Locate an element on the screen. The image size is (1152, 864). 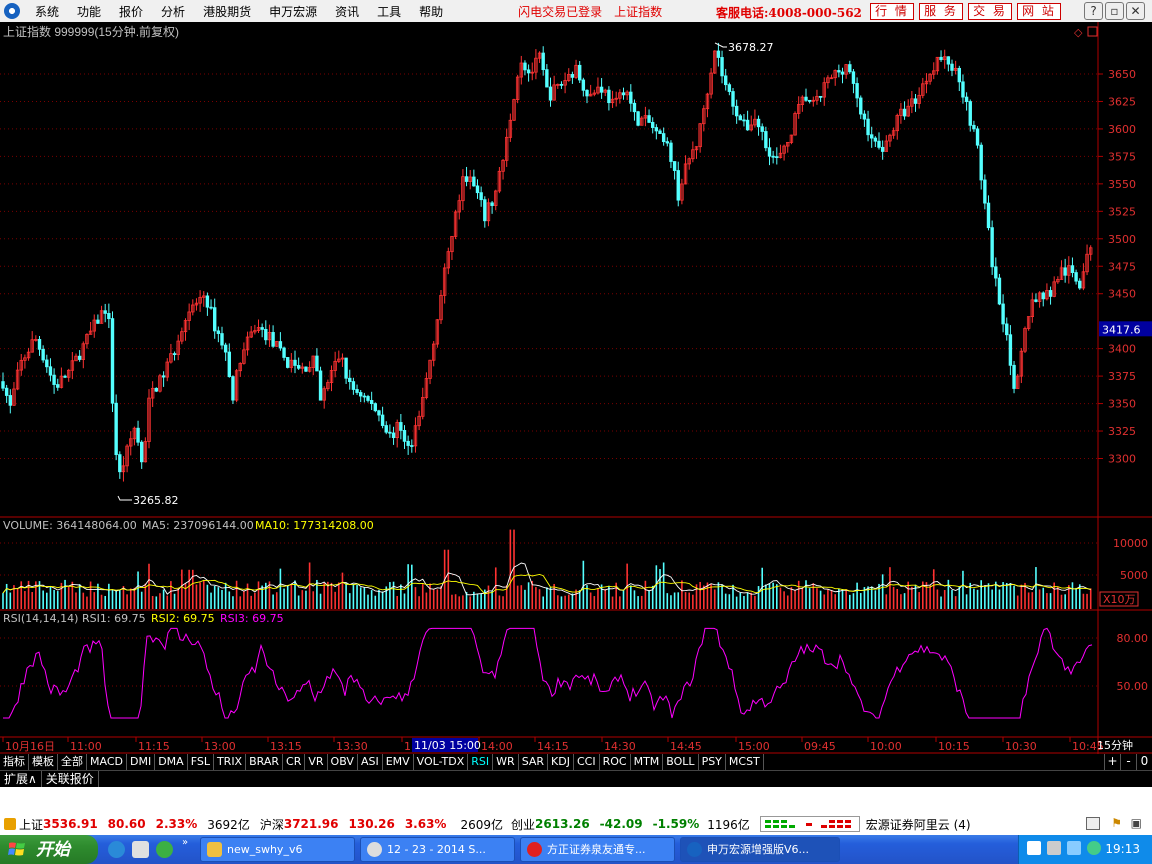
tray-shield-icon is located at coordinates (1094, 848).